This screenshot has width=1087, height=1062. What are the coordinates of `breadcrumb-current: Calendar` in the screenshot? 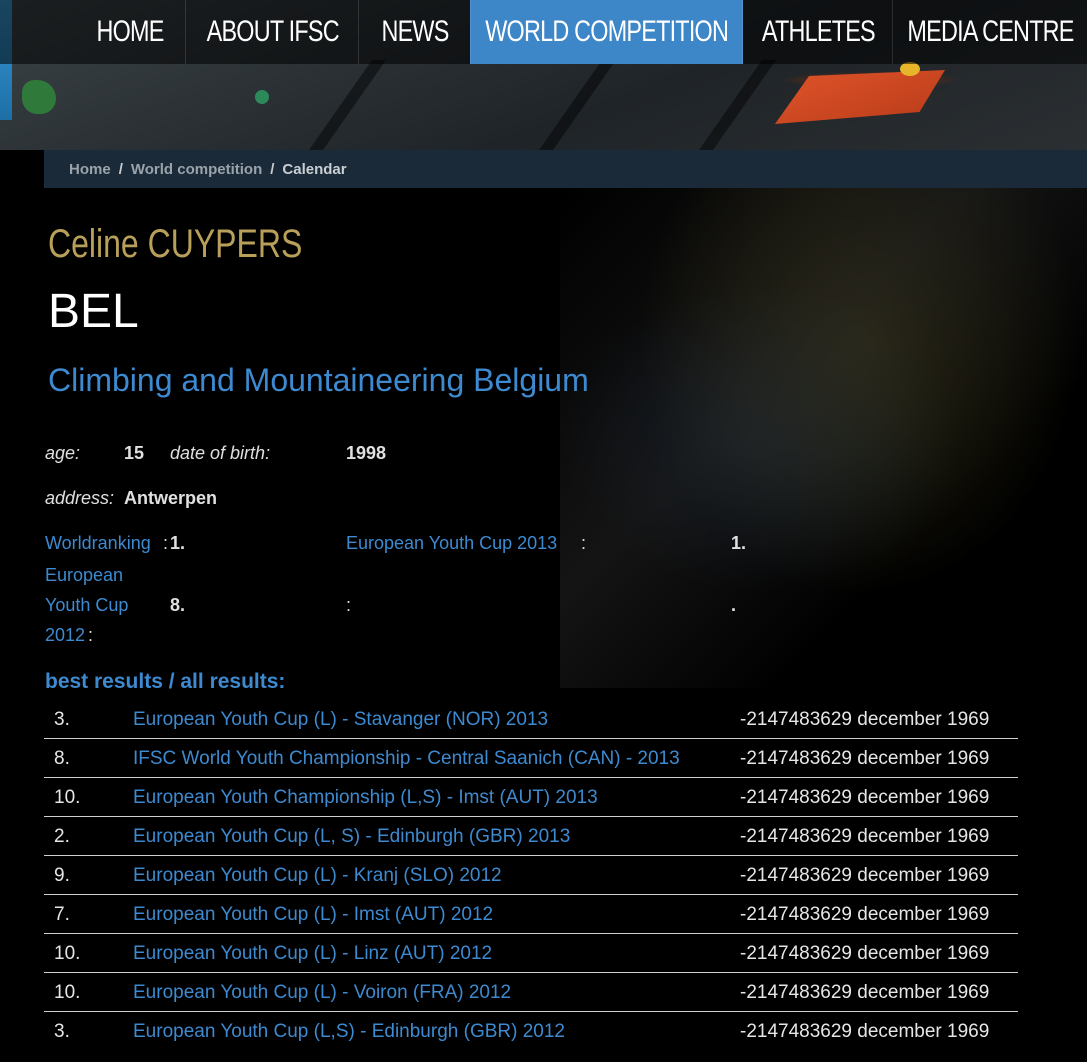 It's located at (314, 169).